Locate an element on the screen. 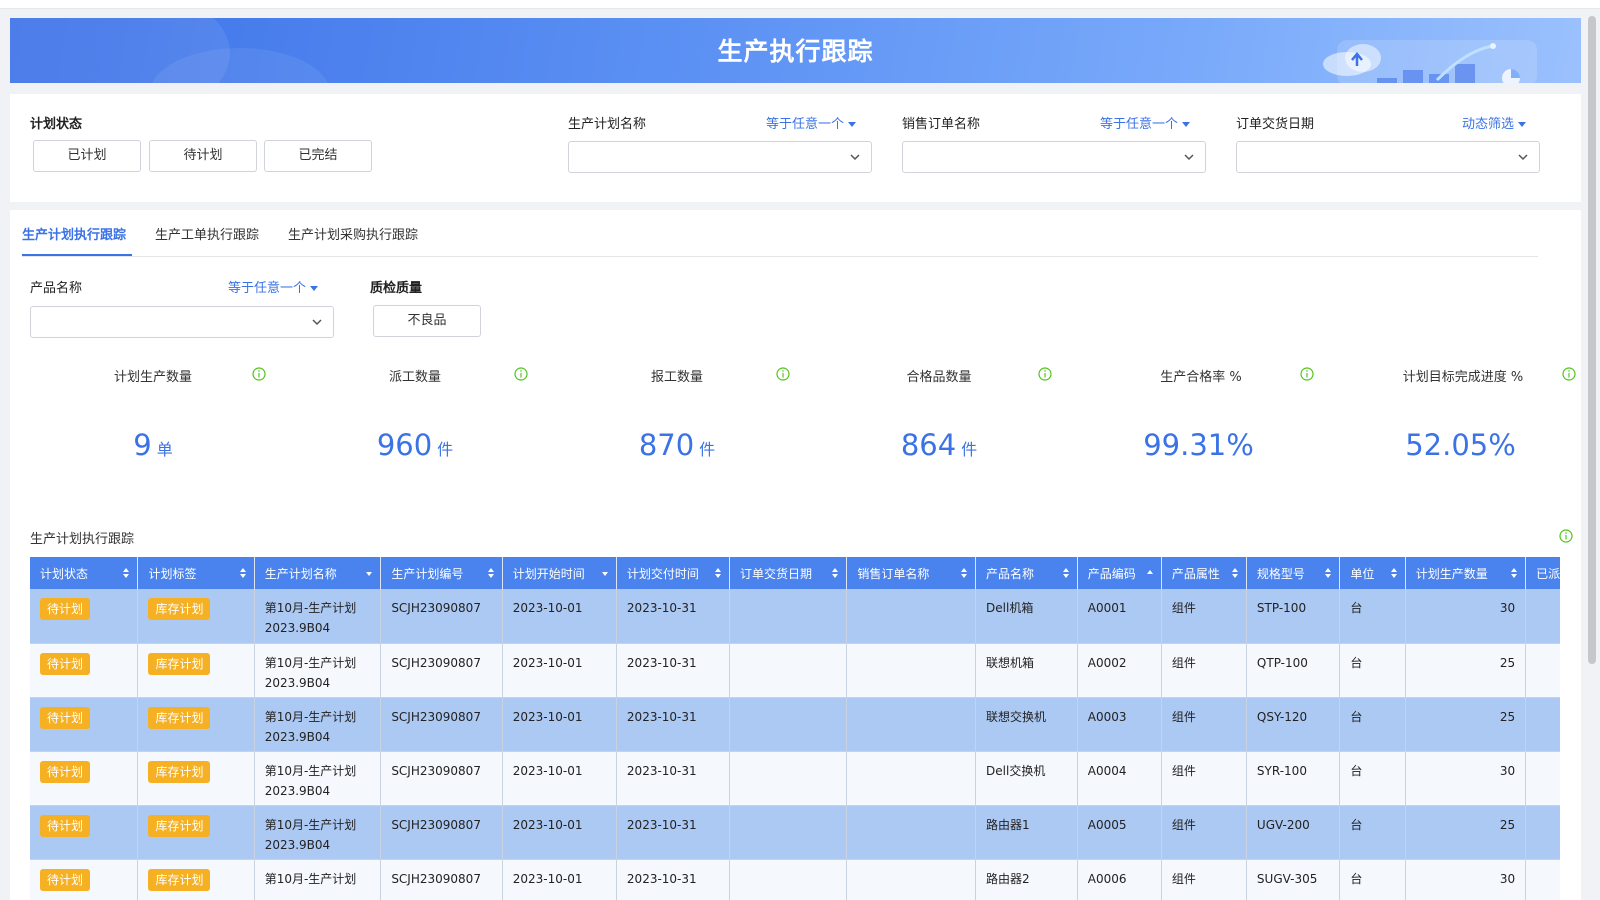  kpi-title: 合格品数量 is located at coordinates (939, 377).